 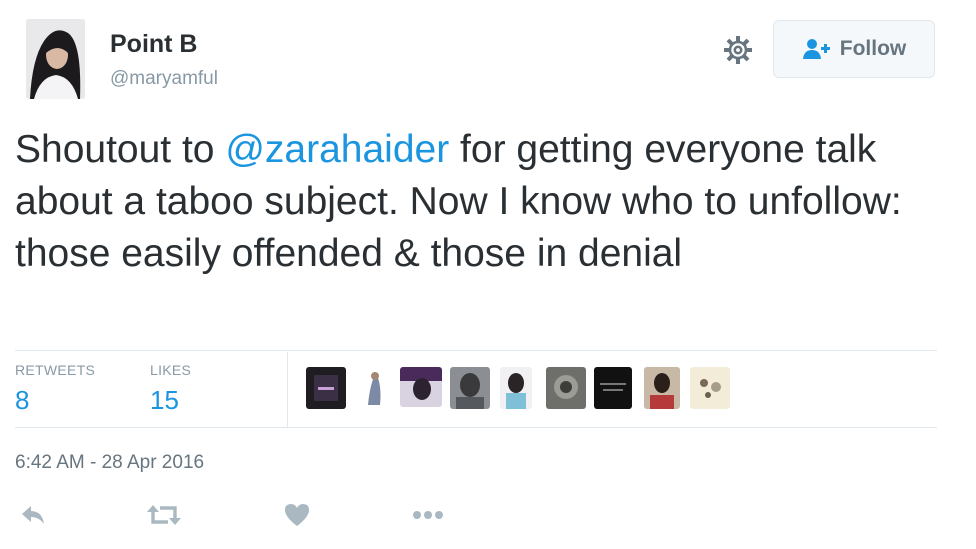 I want to click on follow-button: Follow, so click(x=854, y=49).